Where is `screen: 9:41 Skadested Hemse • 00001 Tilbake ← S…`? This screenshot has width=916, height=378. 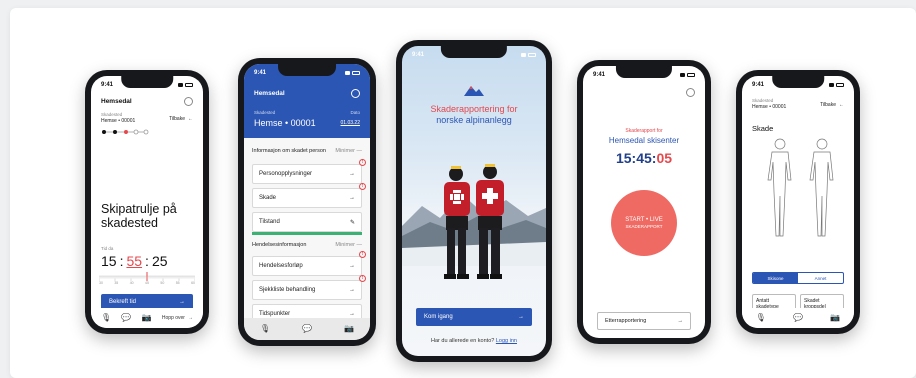
screen: 9:41 Skadested Hemse • 00001 Tilbake ← S… is located at coordinates (798, 202).